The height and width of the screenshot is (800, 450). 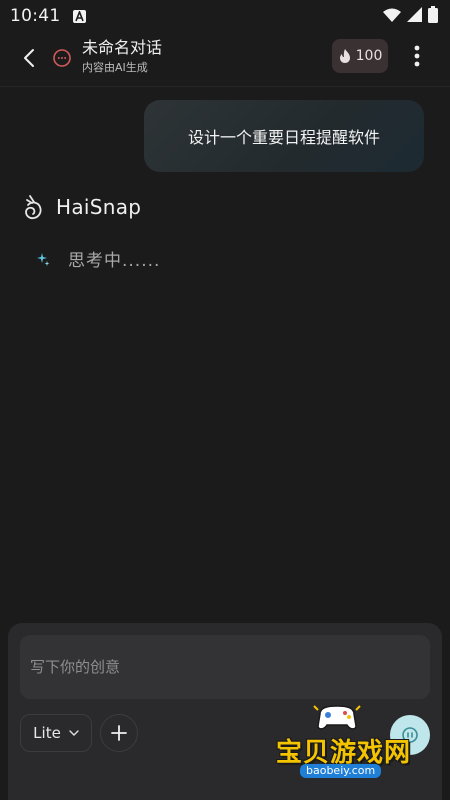 What do you see at coordinates (433, 16) in the screenshot?
I see `battery-icon` at bounding box center [433, 16].